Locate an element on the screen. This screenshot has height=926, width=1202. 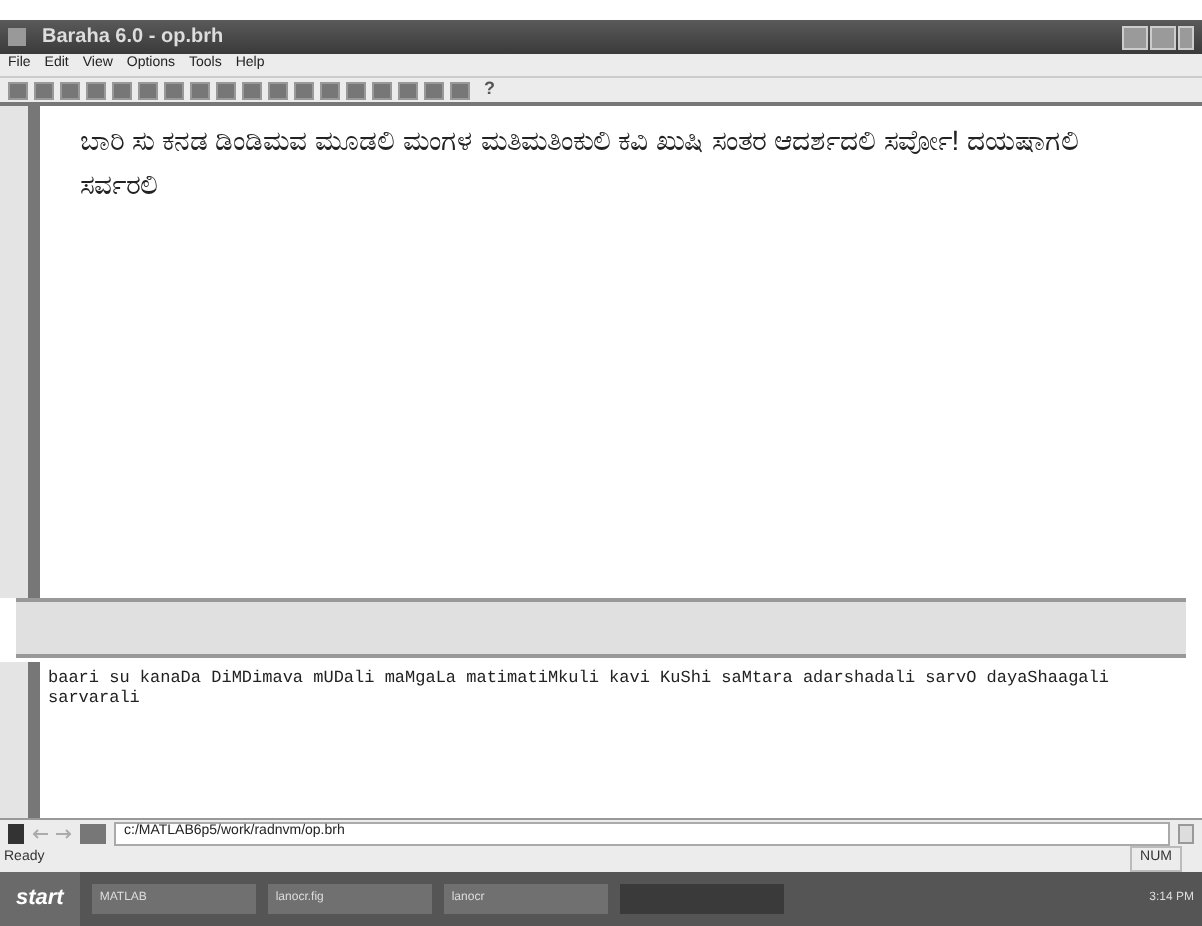
restore-button is located at coordinates (1163, 37).